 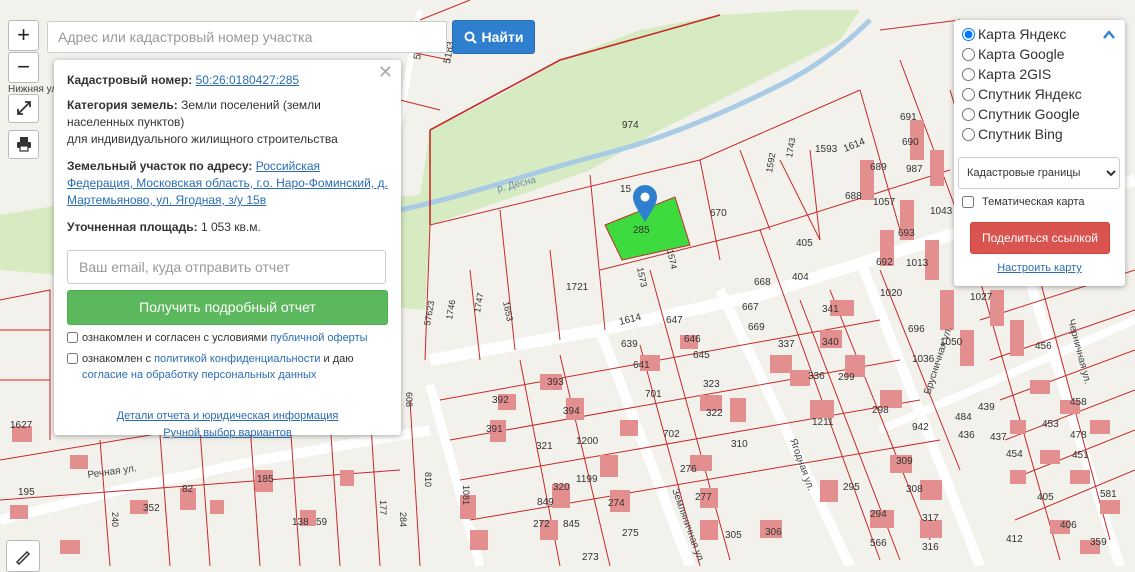 I want to click on layer-option-bing-satellite: Спутник Bing, so click(x=1039, y=134).